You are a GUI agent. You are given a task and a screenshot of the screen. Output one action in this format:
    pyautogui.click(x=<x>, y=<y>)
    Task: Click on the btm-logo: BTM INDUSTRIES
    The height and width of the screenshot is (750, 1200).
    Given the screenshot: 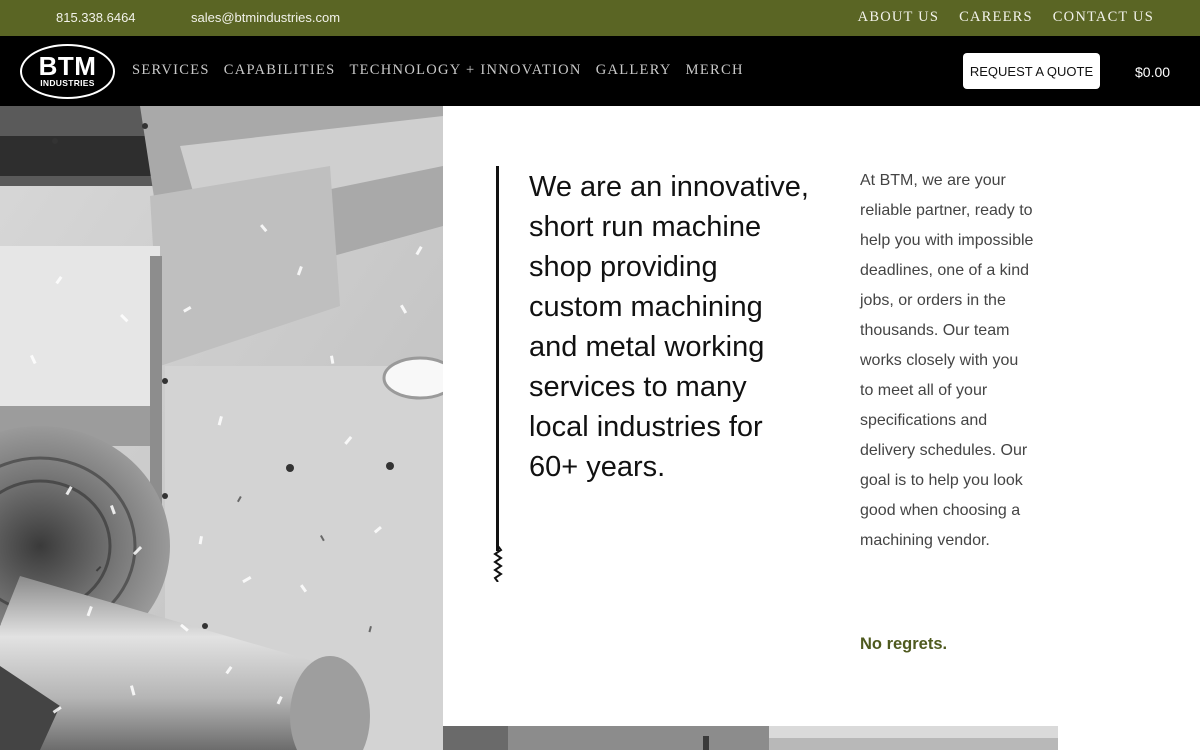 What is the action you would take?
    pyautogui.click(x=67, y=71)
    